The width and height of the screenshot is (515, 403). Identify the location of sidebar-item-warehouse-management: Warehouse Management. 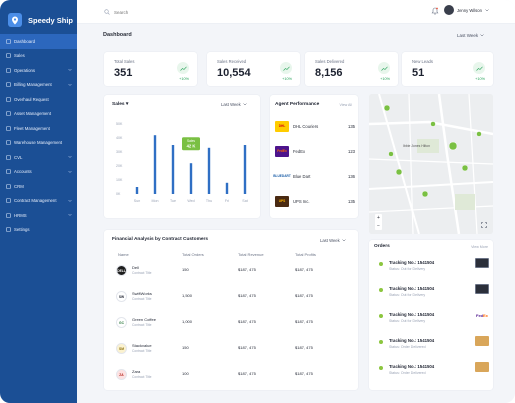
(38, 143).